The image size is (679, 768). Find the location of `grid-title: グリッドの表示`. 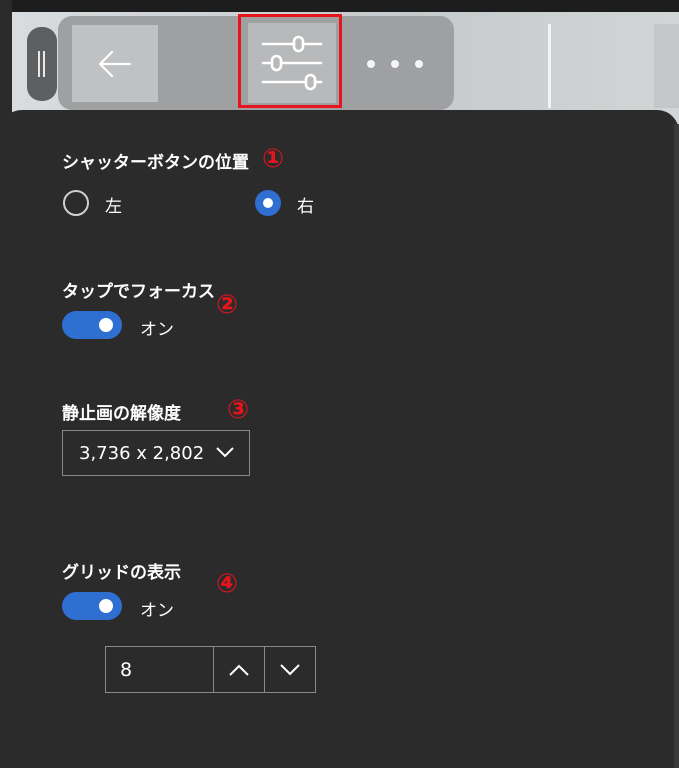

grid-title: グリッドの表示 is located at coordinates (121, 573).